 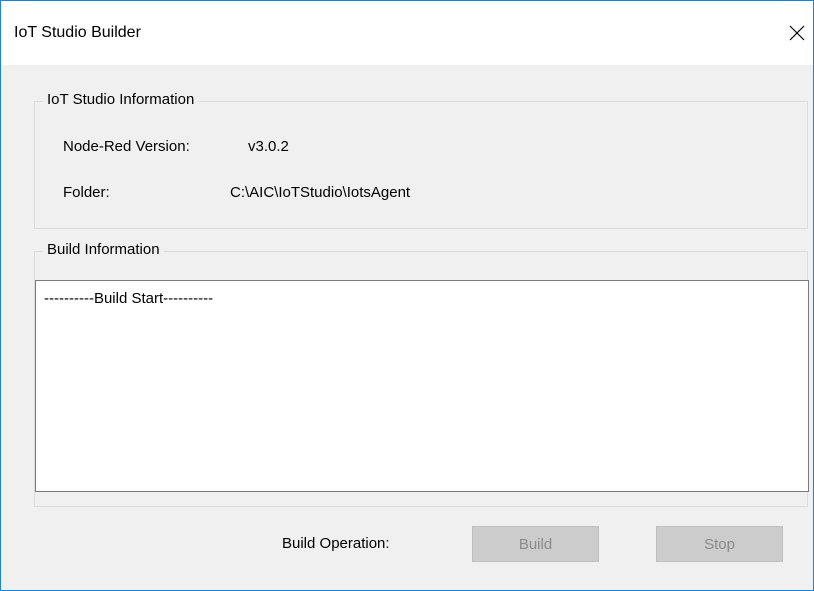 I want to click on build-operation-label: Build Operation:, so click(x=336, y=543).